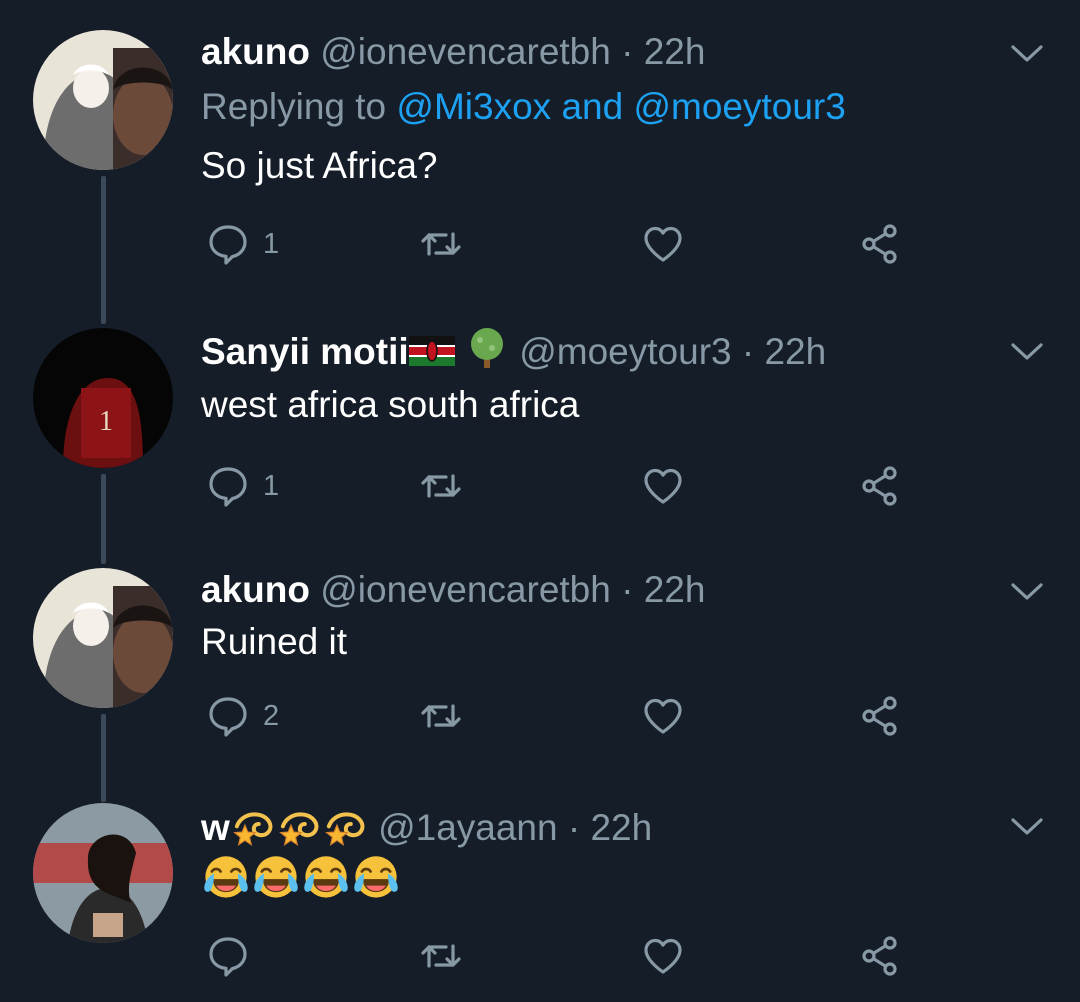 This screenshot has height=1002, width=1080. I want to click on tweet-text, so click(301, 884).